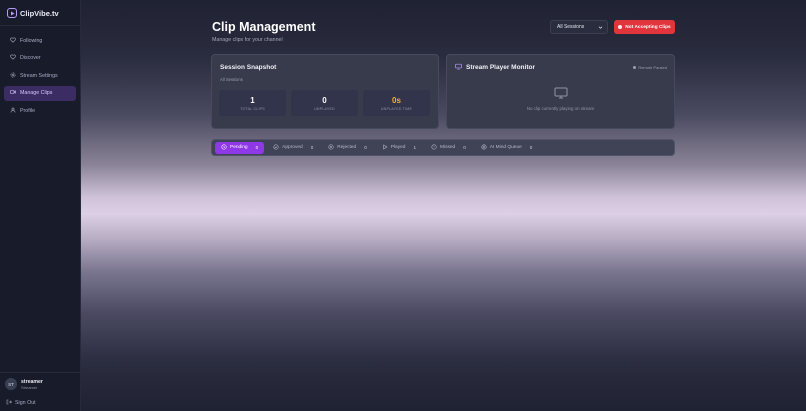 This screenshot has width=806, height=411. Describe the element at coordinates (324, 100) in the screenshot. I see `stat-value: 0` at that location.